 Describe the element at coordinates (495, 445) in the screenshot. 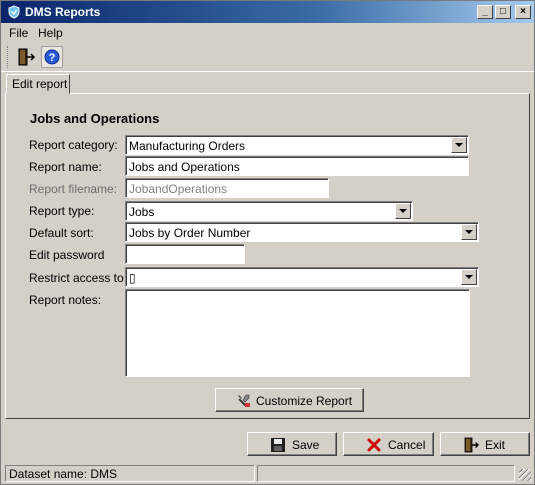

I see `exit-label: Exit` at that location.